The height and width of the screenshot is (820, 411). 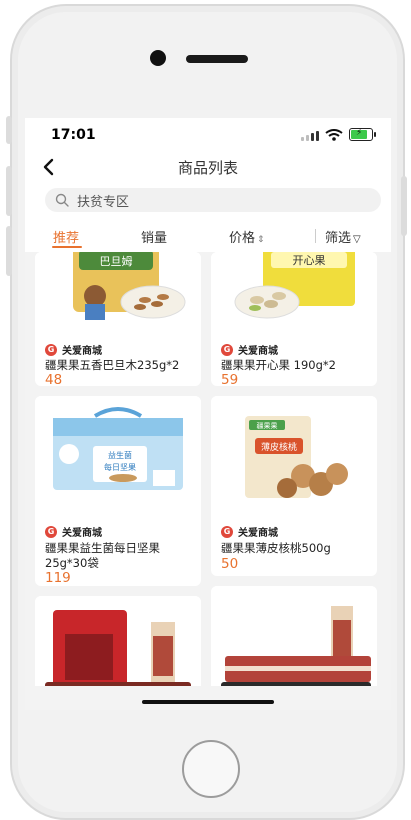 I want to click on search-input: 扶贫专区, so click(x=213, y=200).